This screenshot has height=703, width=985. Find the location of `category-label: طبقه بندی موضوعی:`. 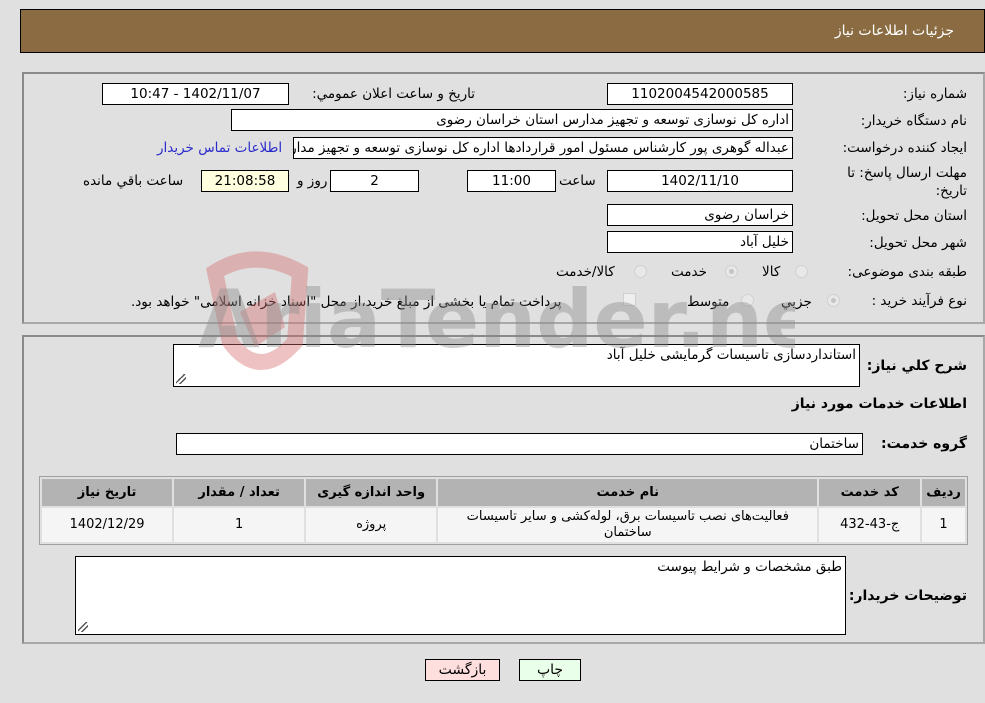

category-label: طبقه بندی موضوعی: is located at coordinates (907, 272).